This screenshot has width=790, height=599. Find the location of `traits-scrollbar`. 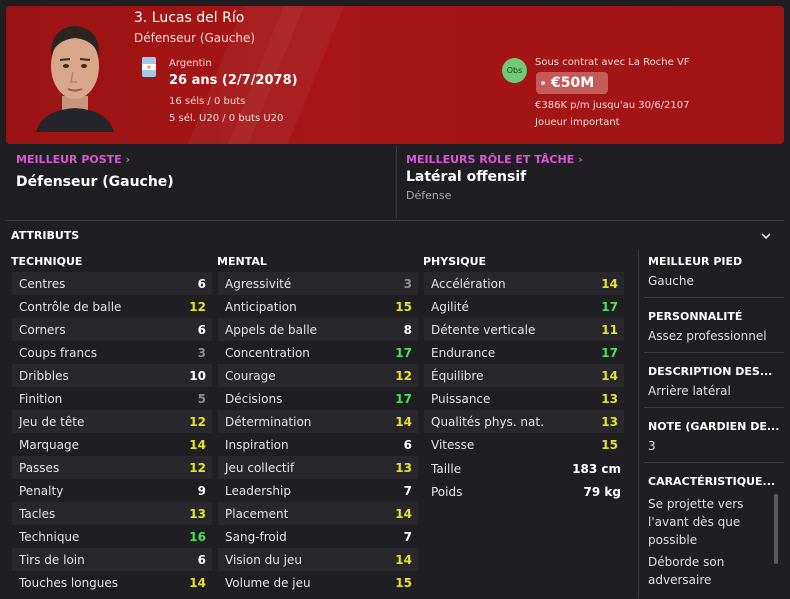

traits-scrollbar is located at coordinates (776, 529).